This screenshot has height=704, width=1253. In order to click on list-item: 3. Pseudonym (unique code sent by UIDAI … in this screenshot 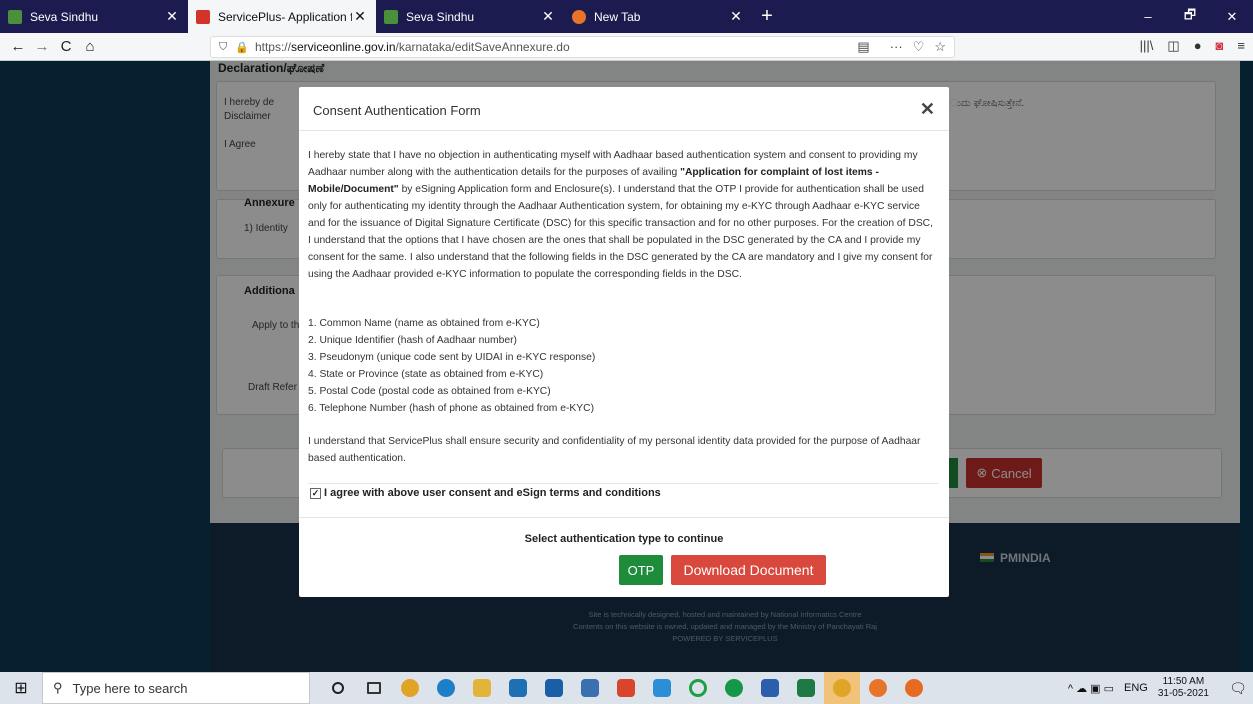, I will do `click(452, 357)`.